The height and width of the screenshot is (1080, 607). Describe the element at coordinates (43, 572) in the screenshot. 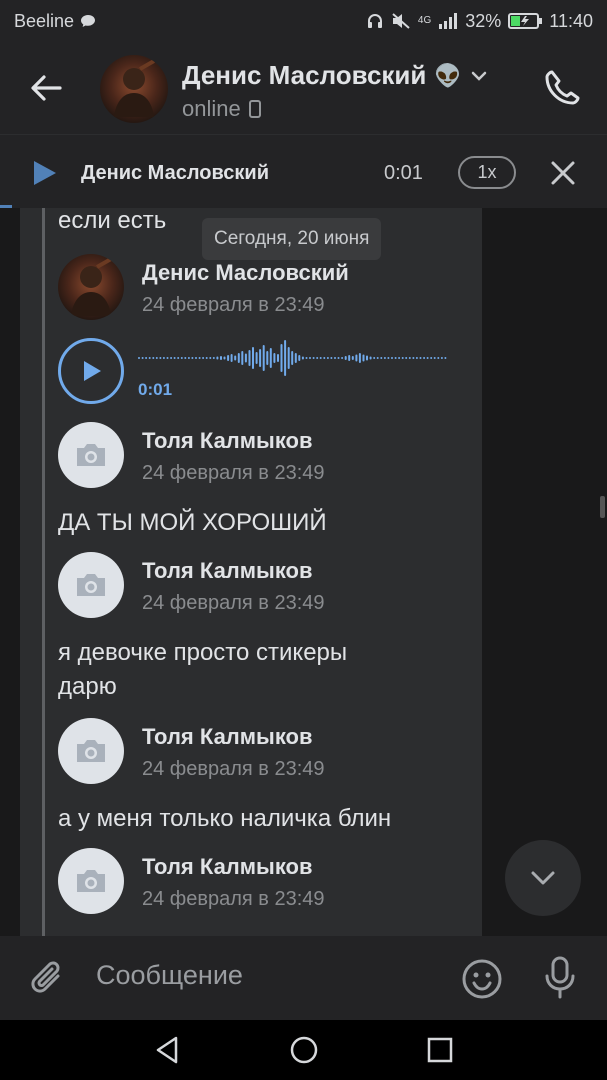

I see `forwarded-line` at that location.